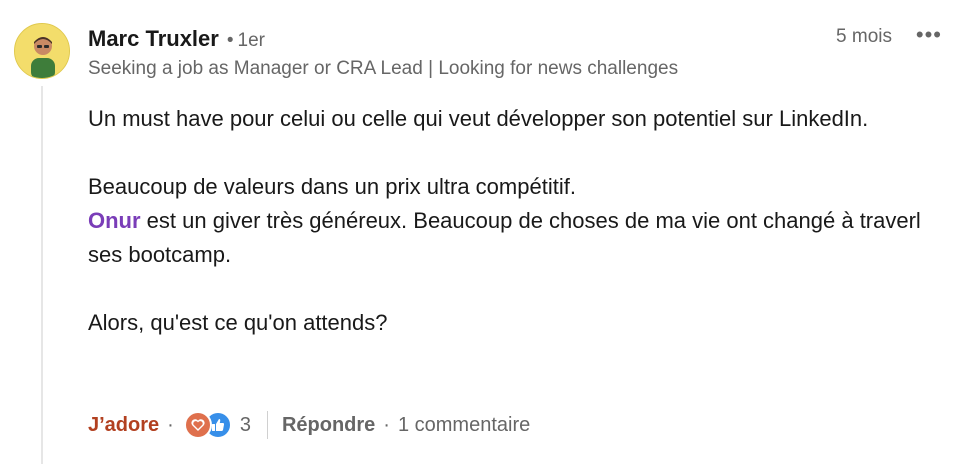 This screenshot has width=970, height=464. Describe the element at coordinates (251, 40) in the screenshot. I see `degree-label: 1er` at that location.